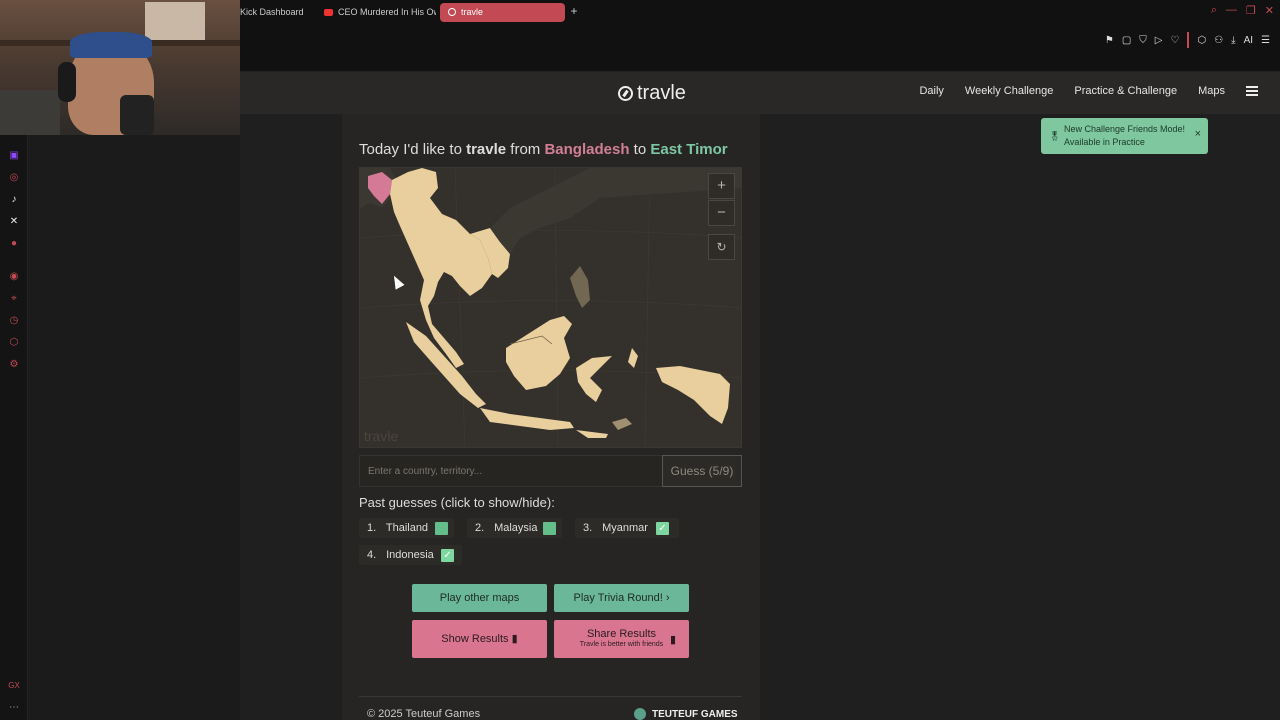 This screenshot has width=1280, height=720. Describe the element at coordinates (30, 112) in the screenshot. I see `chair` at that location.